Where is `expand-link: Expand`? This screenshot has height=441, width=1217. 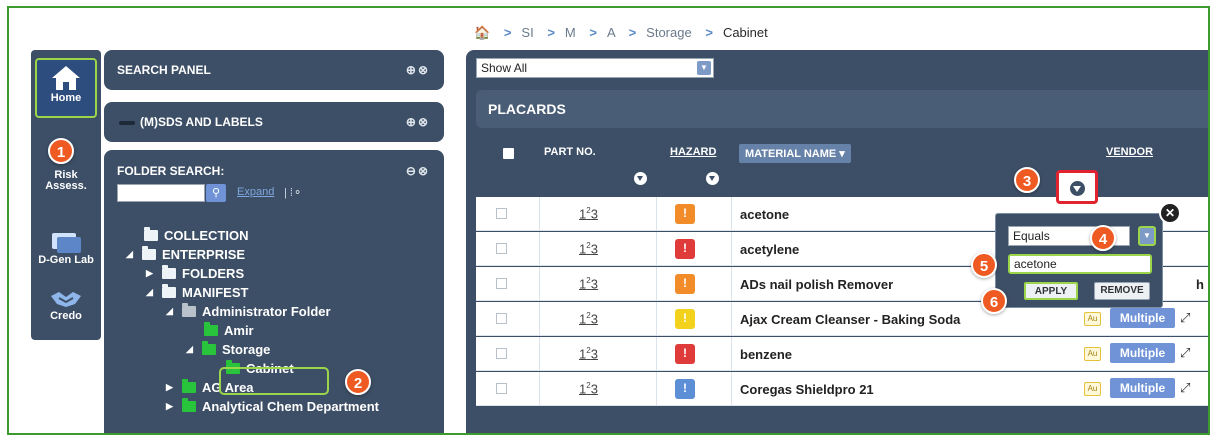
expand-link: Expand is located at coordinates (255, 192).